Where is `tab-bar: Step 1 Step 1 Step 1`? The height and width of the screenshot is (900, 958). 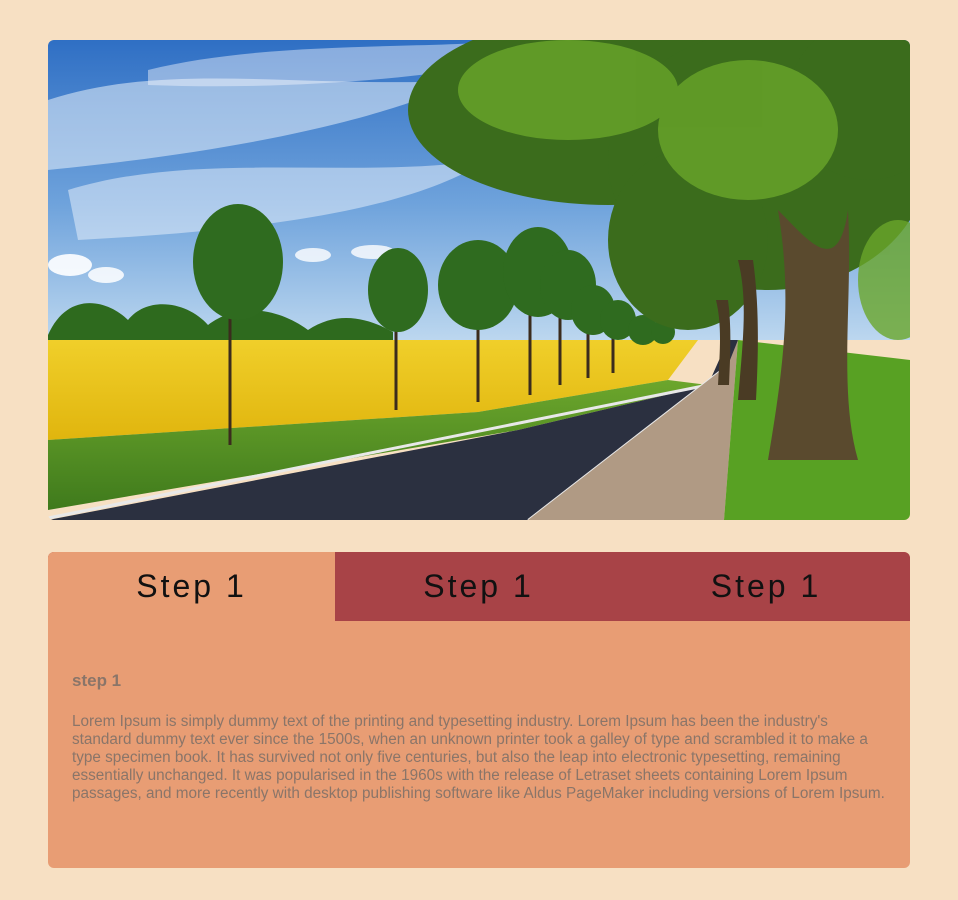 tab-bar: Step 1 Step 1 Step 1 is located at coordinates (479, 586).